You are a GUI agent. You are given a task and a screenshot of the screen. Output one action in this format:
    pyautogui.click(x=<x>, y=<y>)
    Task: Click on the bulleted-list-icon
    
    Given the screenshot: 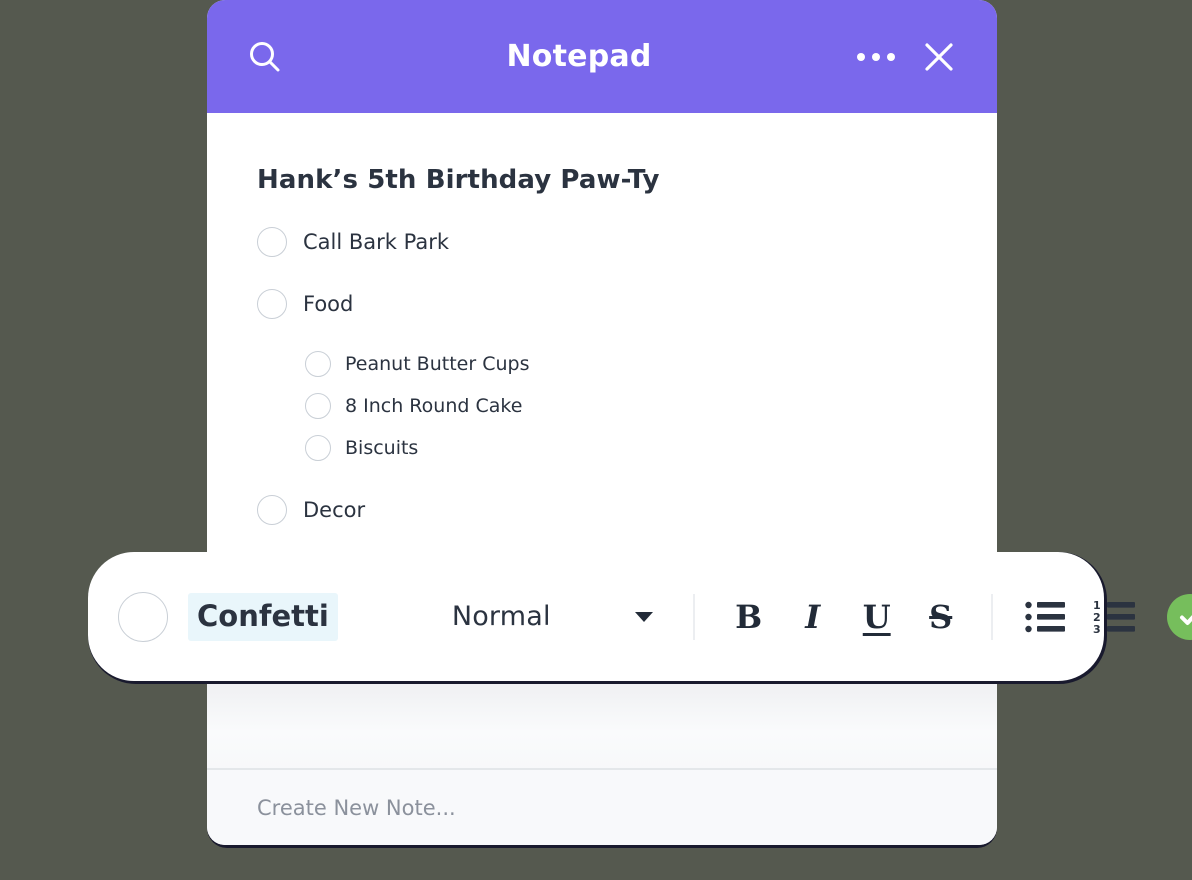 What is the action you would take?
    pyautogui.click(x=1046, y=617)
    